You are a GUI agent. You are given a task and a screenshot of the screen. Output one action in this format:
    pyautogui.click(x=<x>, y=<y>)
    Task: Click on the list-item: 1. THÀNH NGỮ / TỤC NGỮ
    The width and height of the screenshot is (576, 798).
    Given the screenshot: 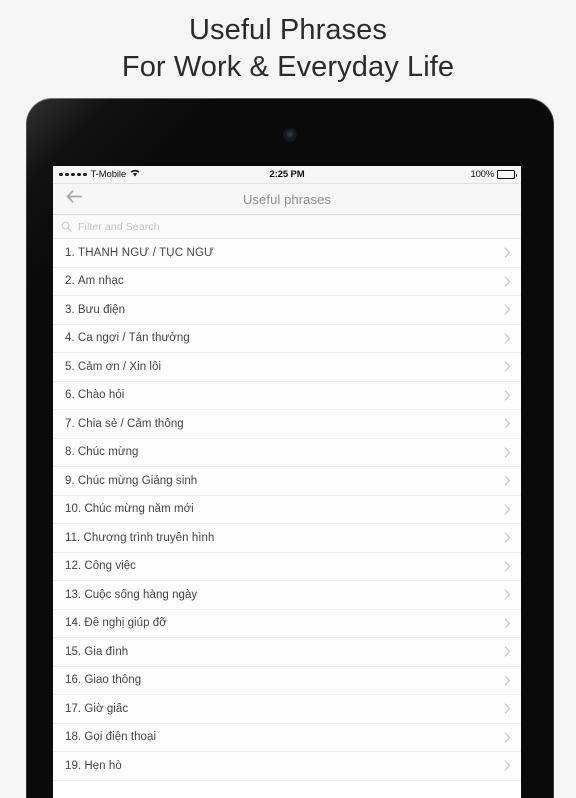 What is the action you would take?
    pyautogui.click(x=287, y=253)
    